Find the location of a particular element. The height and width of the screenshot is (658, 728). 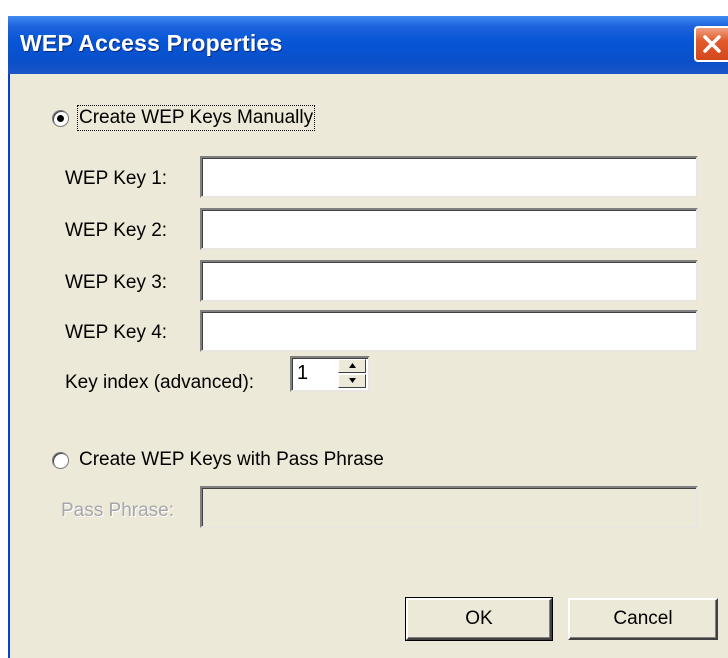

key-index-value: 1 is located at coordinates (302, 373).